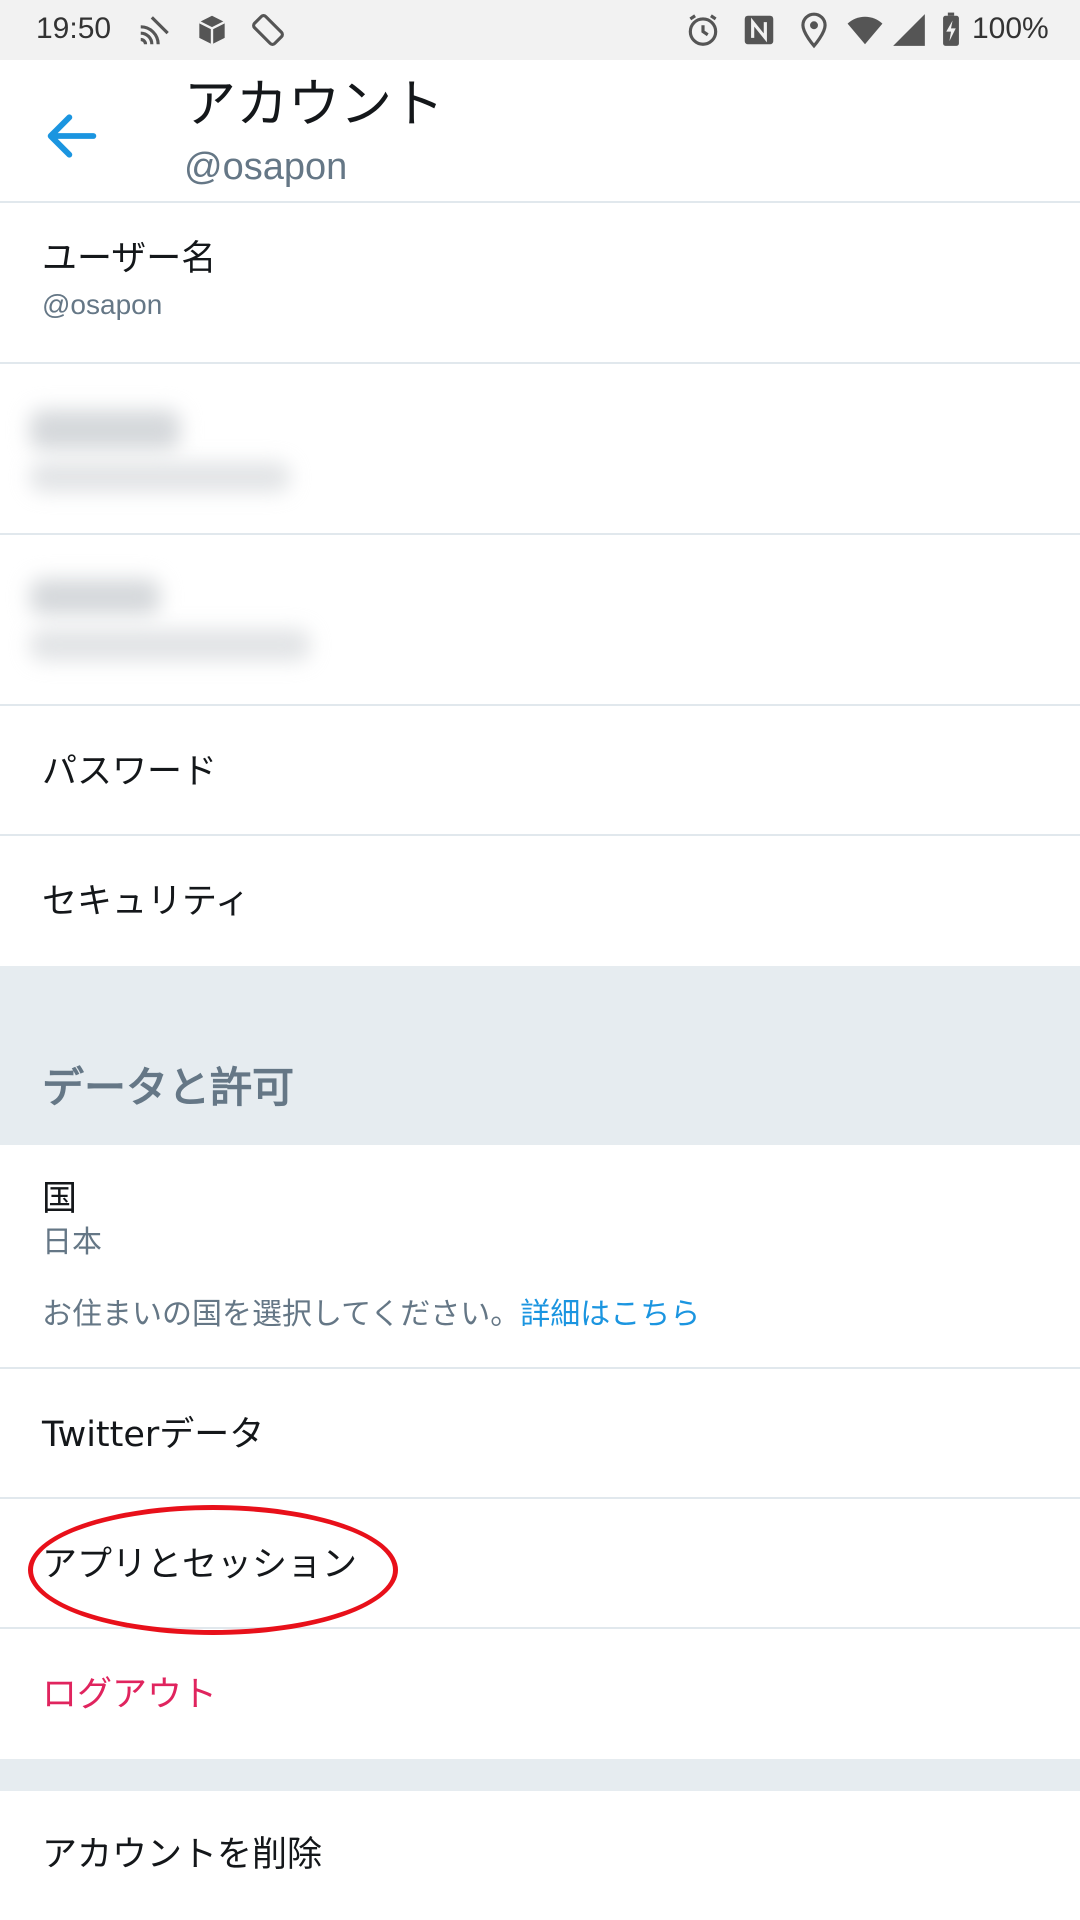 This screenshot has width=1080, height=1920. Describe the element at coordinates (865, 30) in the screenshot. I see `wifi-icon` at that location.